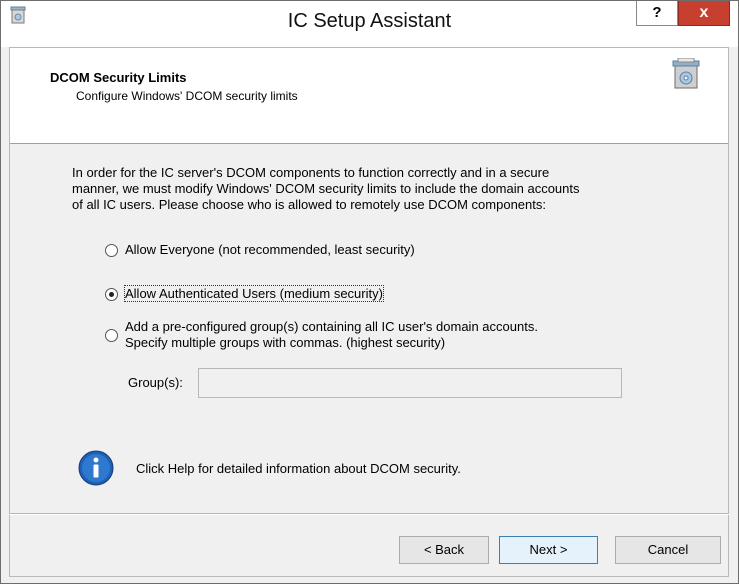 The height and width of the screenshot is (584, 739). What do you see at coordinates (111, 335) in the screenshot?
I see `radio-group` at bounding box center [111, 335].